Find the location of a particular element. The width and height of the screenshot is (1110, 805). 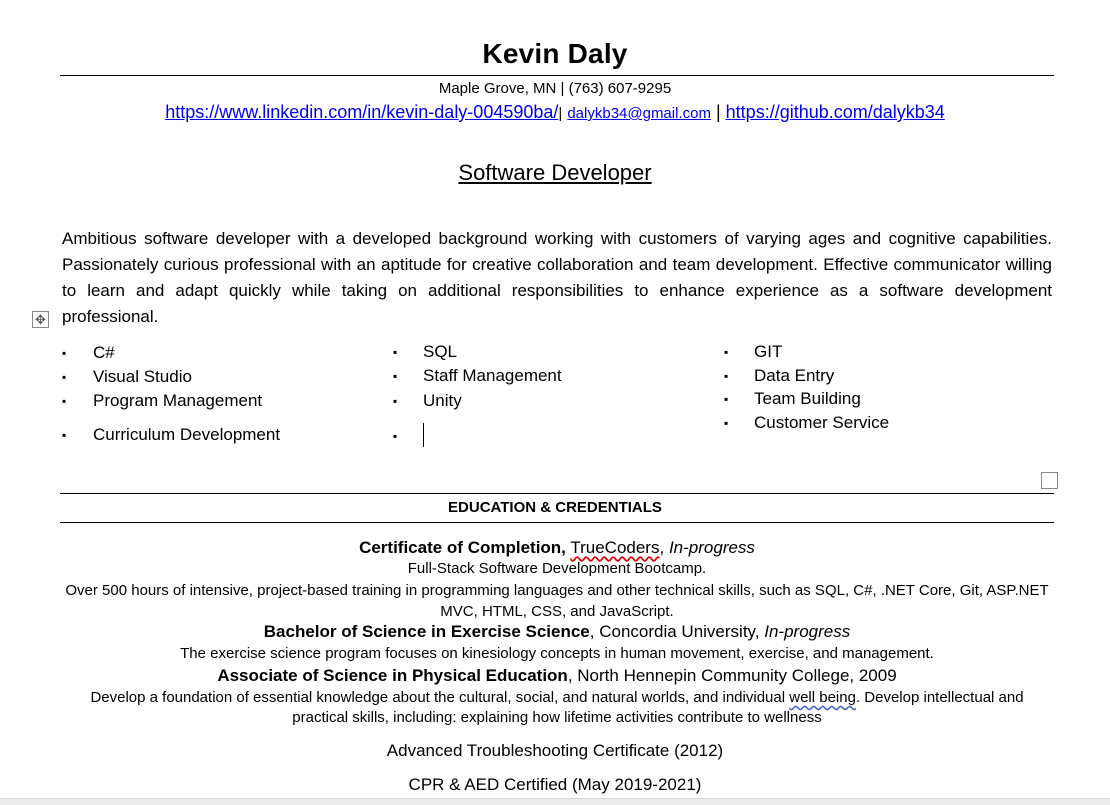

section-heading: EDUCATION & CREDENTIALS is located at coordinates (555, 507).